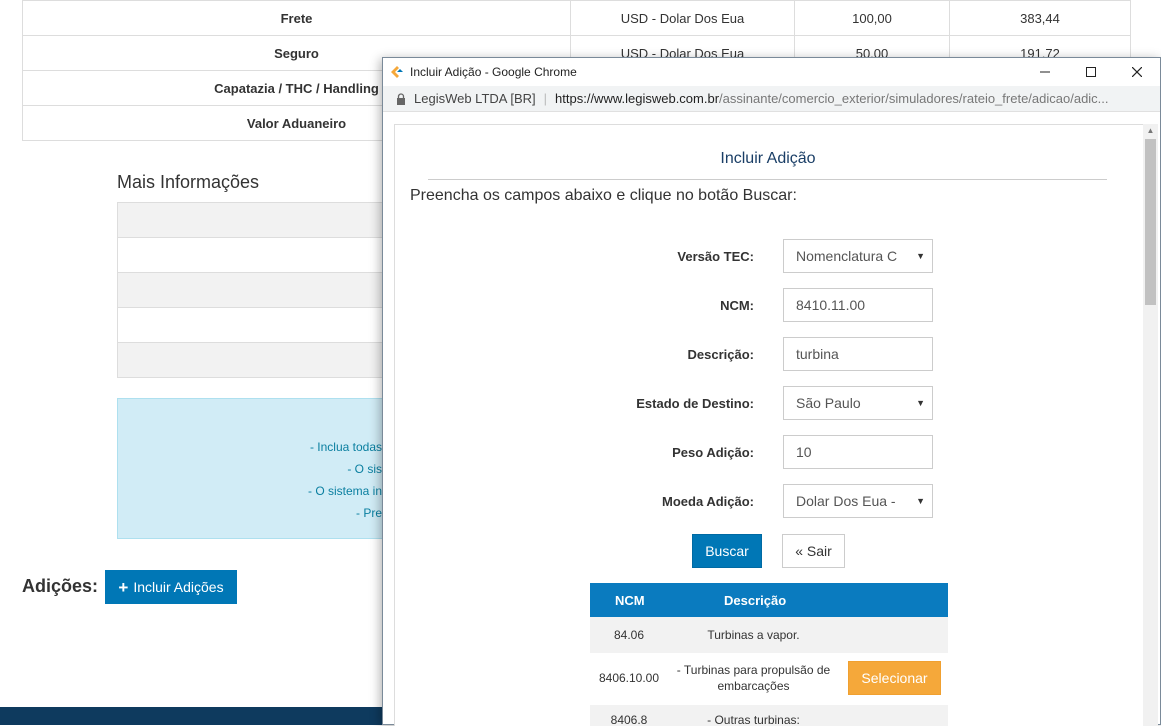 The width and height of the screenshot is (1161, 726). I want to click on close-icon, so click(1137, 72).